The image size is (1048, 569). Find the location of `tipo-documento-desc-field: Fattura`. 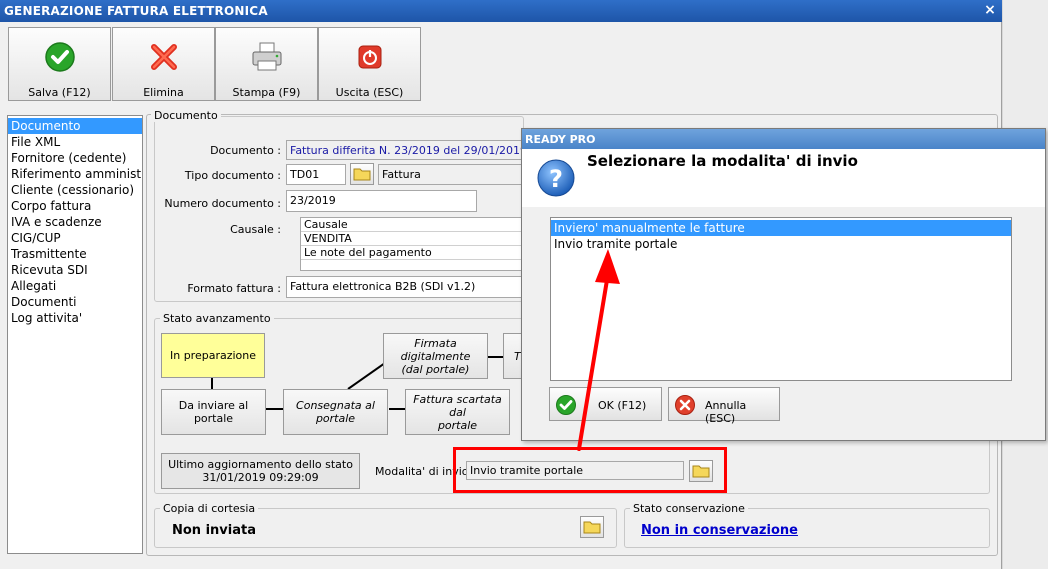

tipo-documento-desc-field: Fattura is located at coordinates (450, 174).